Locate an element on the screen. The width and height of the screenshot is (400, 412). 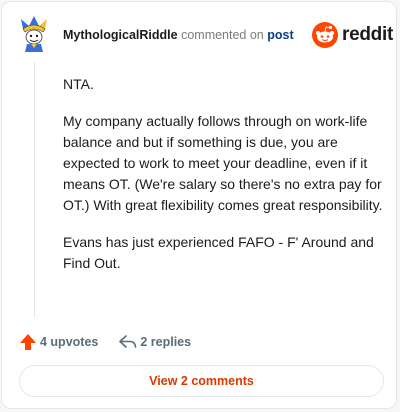
comment-header: MythologicalRiddle commented on post is located at coordinates (178, 35).